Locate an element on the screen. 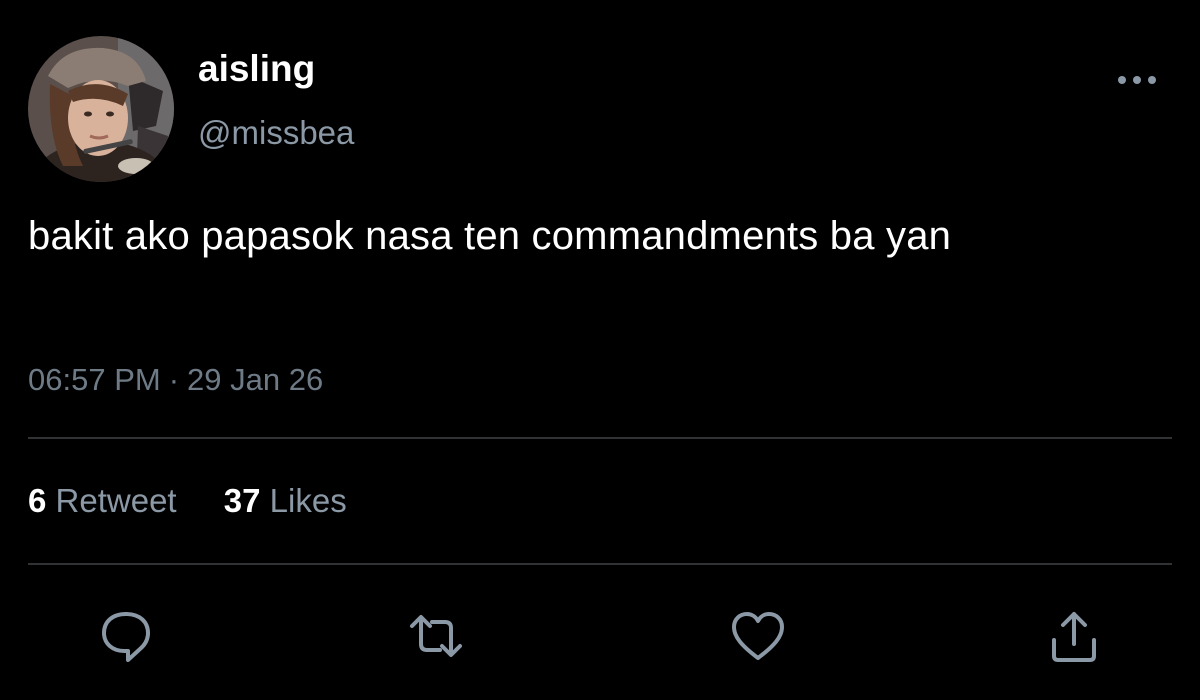 The height and width of the screenshot is (700, 1200). retweet-icon is located at coordinates (436, 636).